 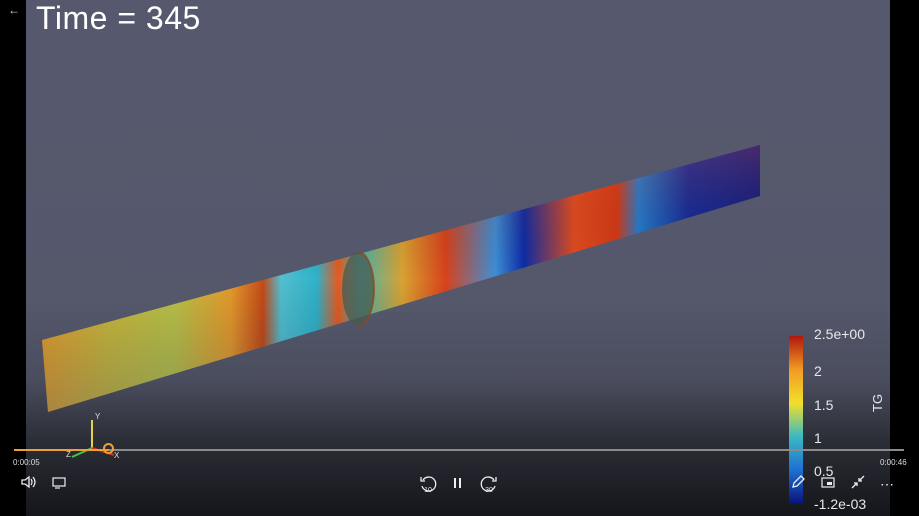 I want to click on colorbar-tick: -1.2e-03, so click(x=840, y=504).